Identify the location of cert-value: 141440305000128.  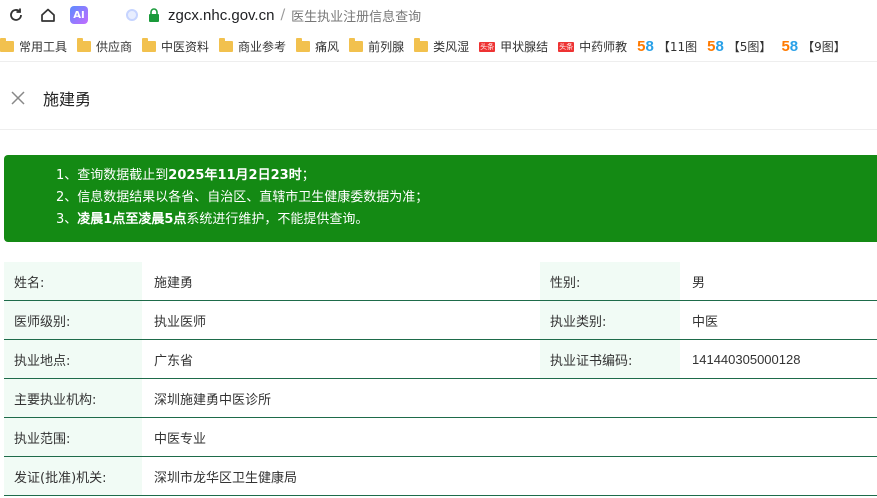
(746, 359).